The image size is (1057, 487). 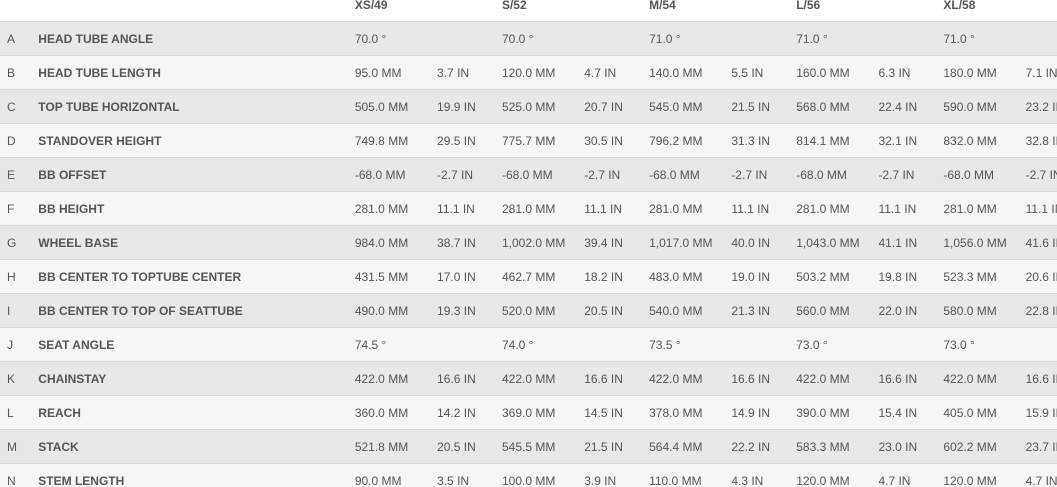 What do you see at coordinates (9, 310) in the screenshot?
I see `row-letter: I` at bounding box center [9, 310].